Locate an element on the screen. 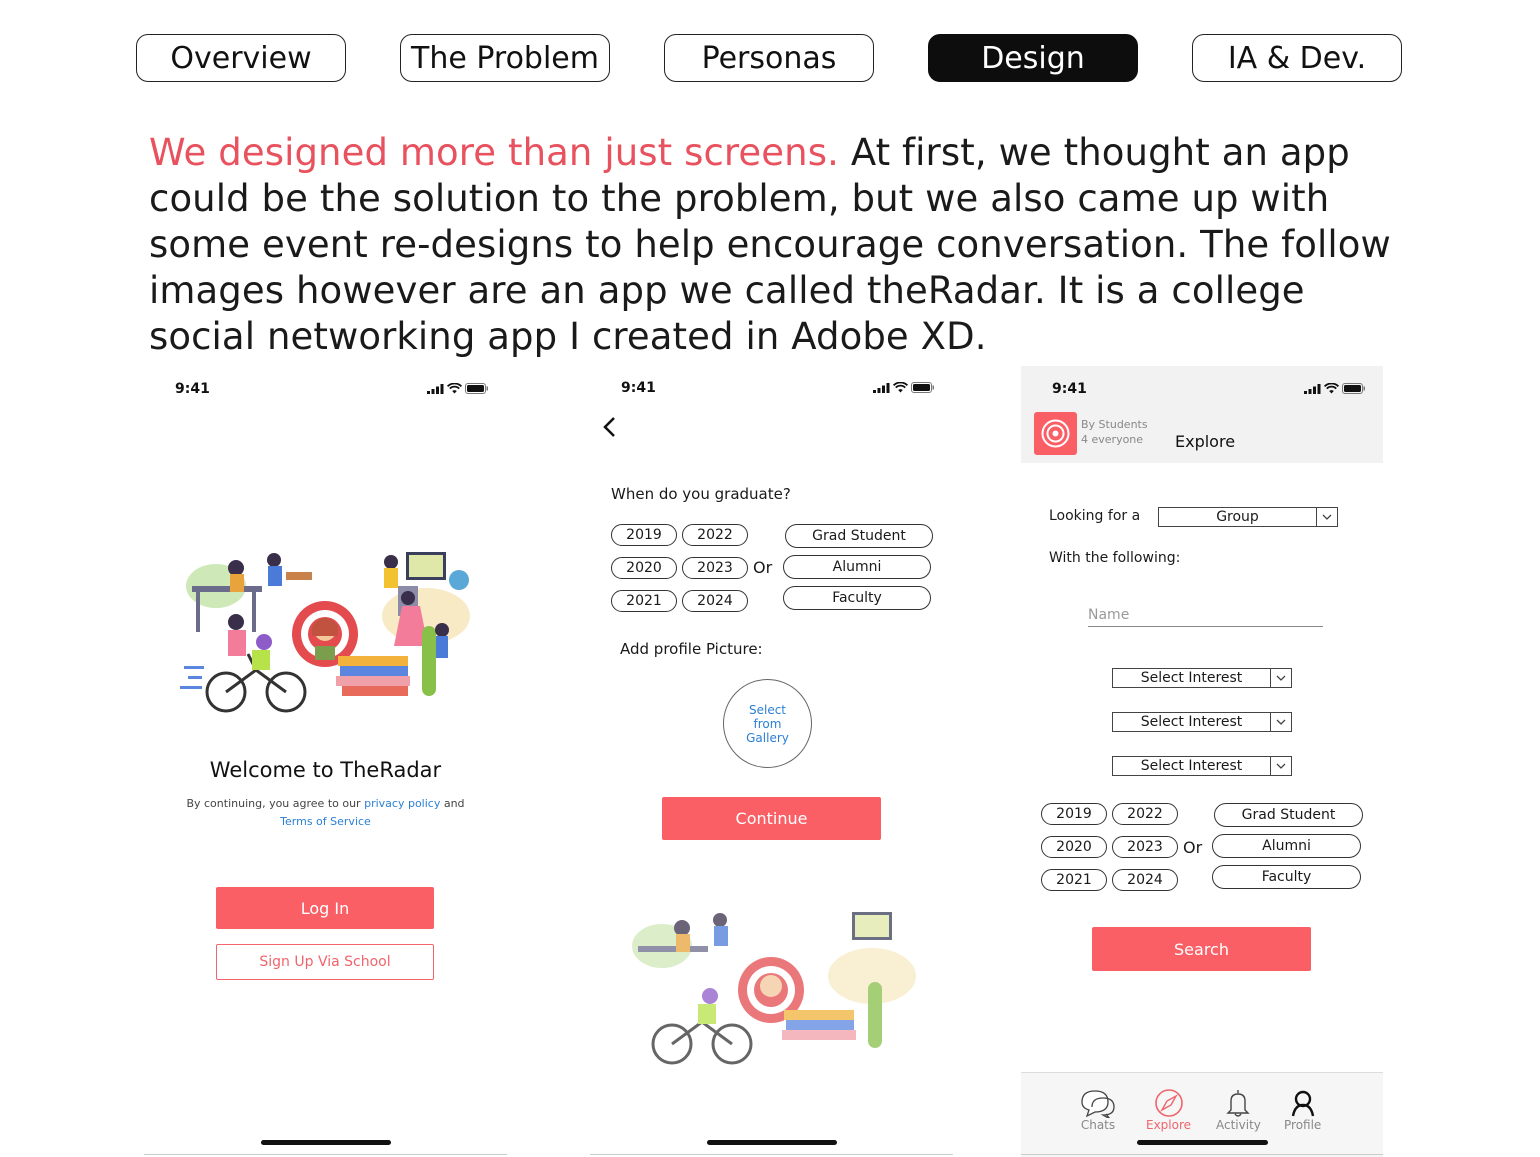  nav-chats: Chats is located at coordinates (1098, 1110).